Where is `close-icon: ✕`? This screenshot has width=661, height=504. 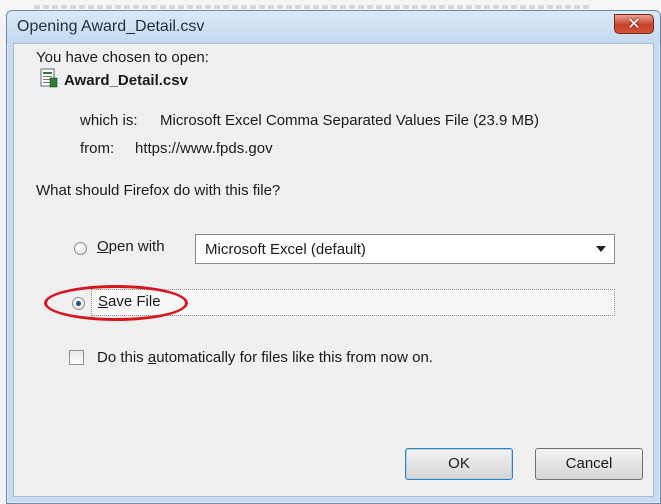 close-icon: ✕ is located at coordinates (634, 24).